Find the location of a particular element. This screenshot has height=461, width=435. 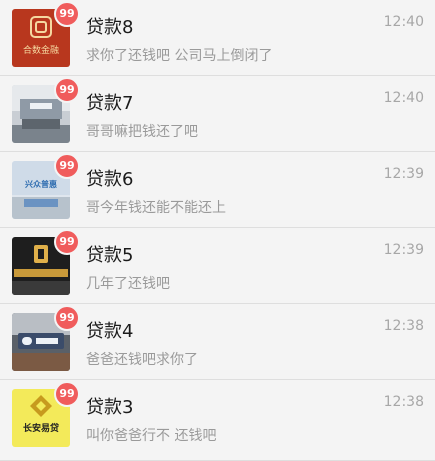

chat-last-message: 几年了还钱吧 is located at coordinates (128, 284).